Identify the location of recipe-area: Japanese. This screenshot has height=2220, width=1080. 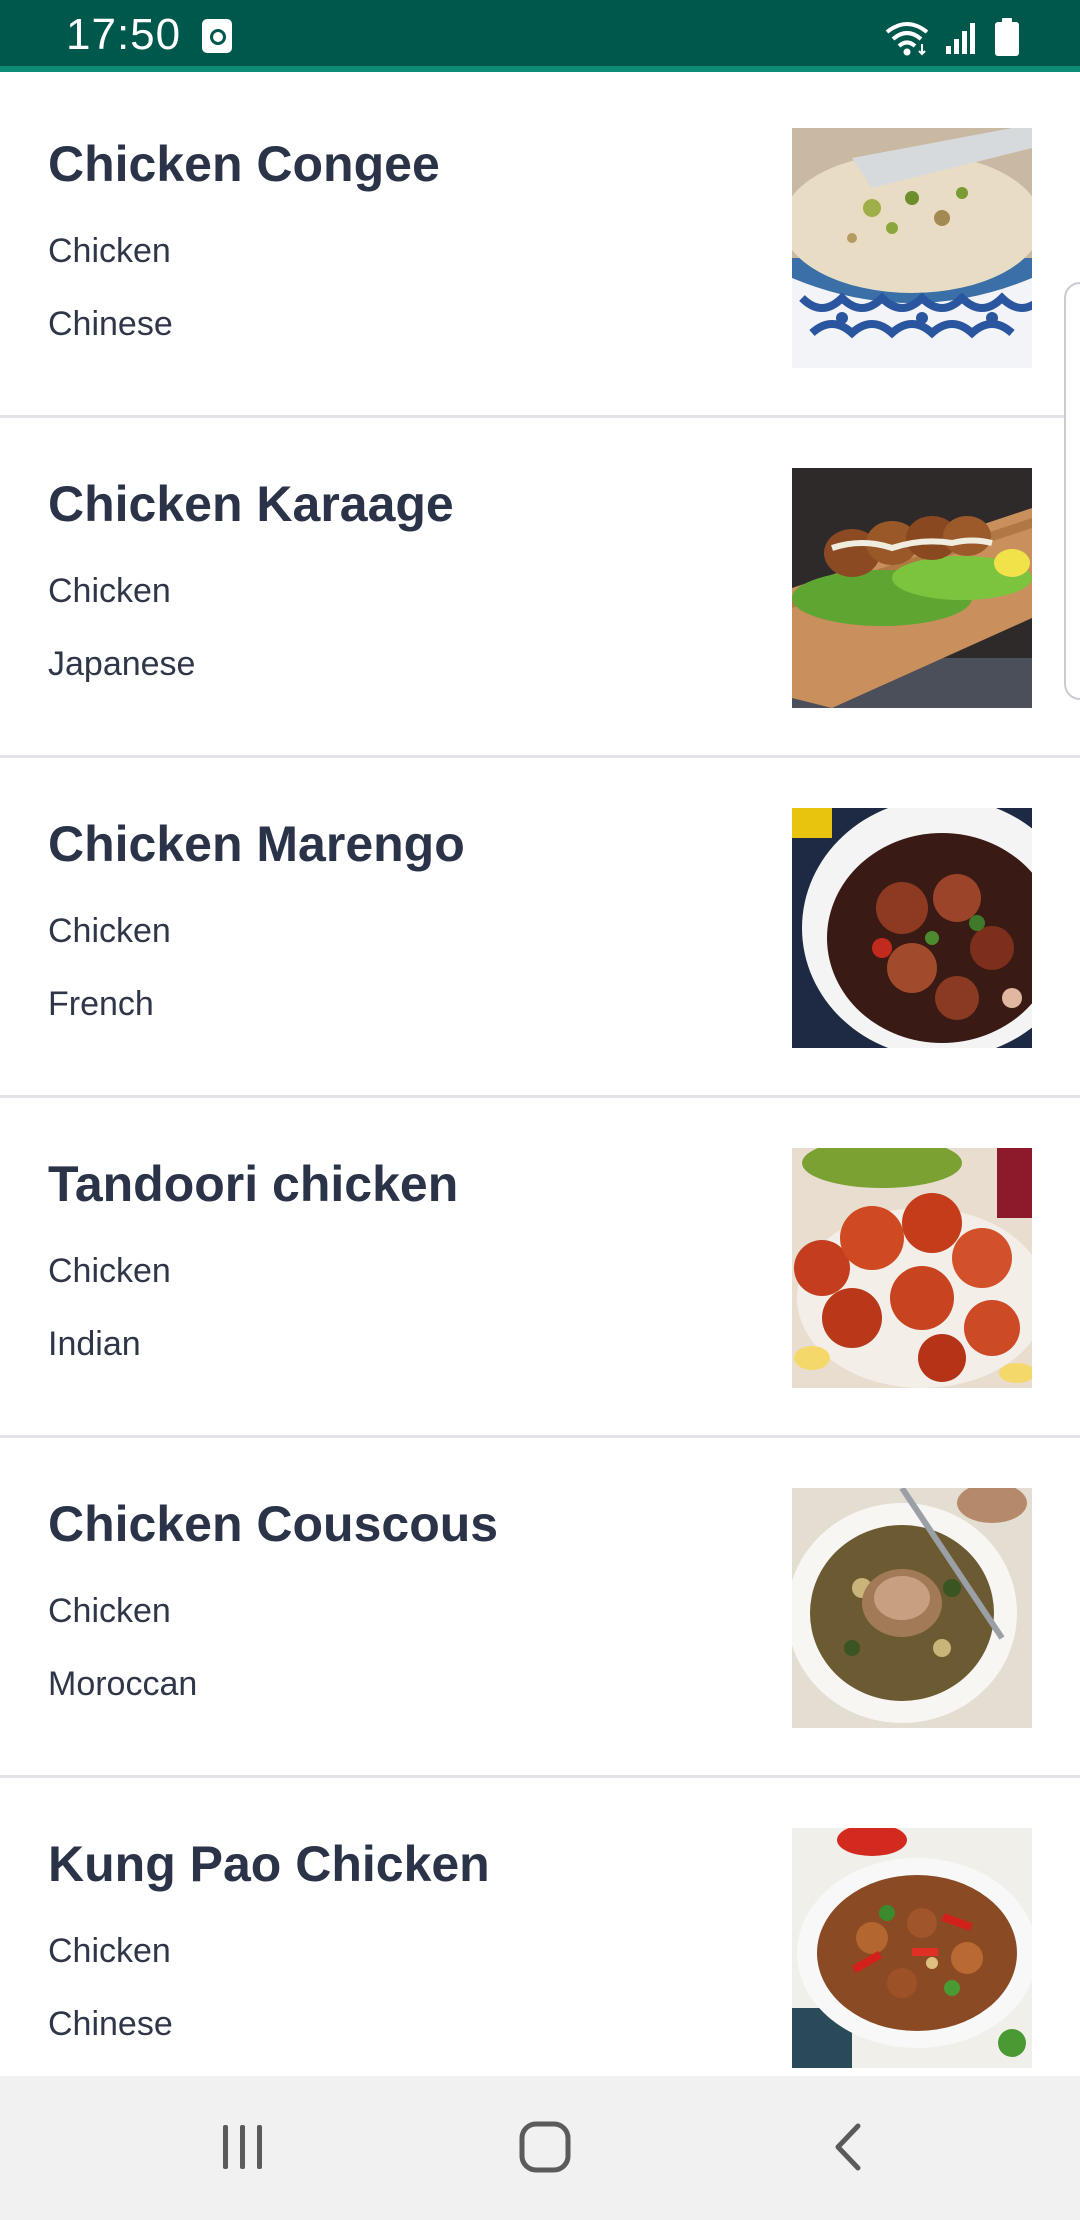
(122, 664).